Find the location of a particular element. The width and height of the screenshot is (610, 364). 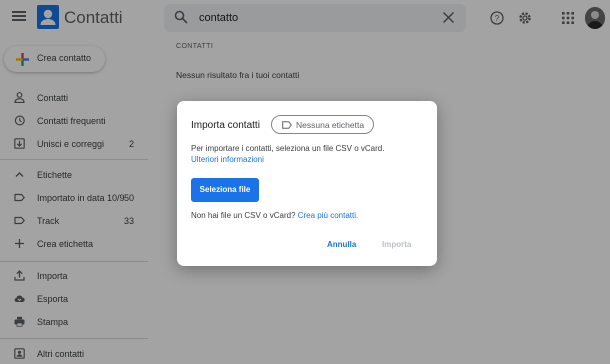

select-file-button: Seleziona file is located at coordinates (225, 190).